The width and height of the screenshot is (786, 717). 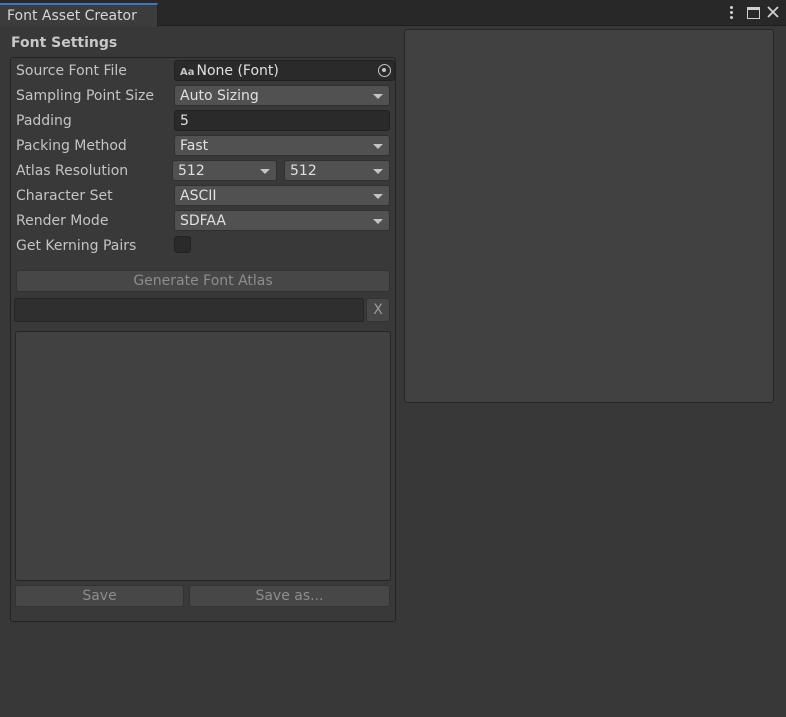 I want to click on sampling-point-size-dropdown: Auto Sizing, so click(x=282, y=95).